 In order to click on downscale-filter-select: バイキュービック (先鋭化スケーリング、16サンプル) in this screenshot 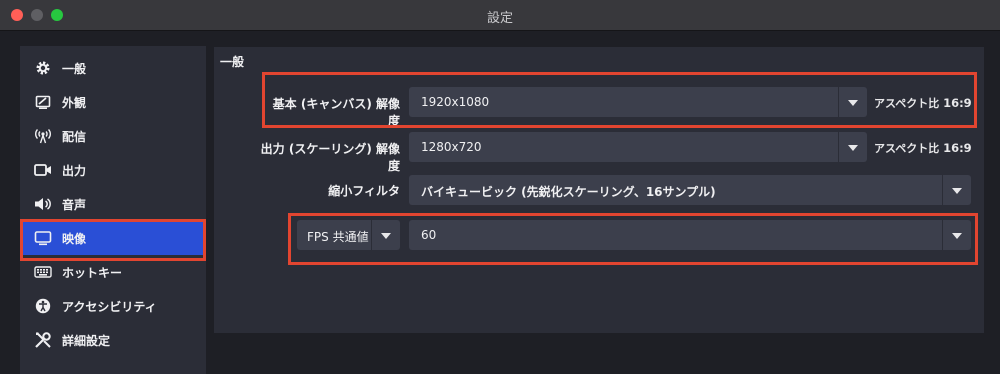, I will do `click(690, 190)`.